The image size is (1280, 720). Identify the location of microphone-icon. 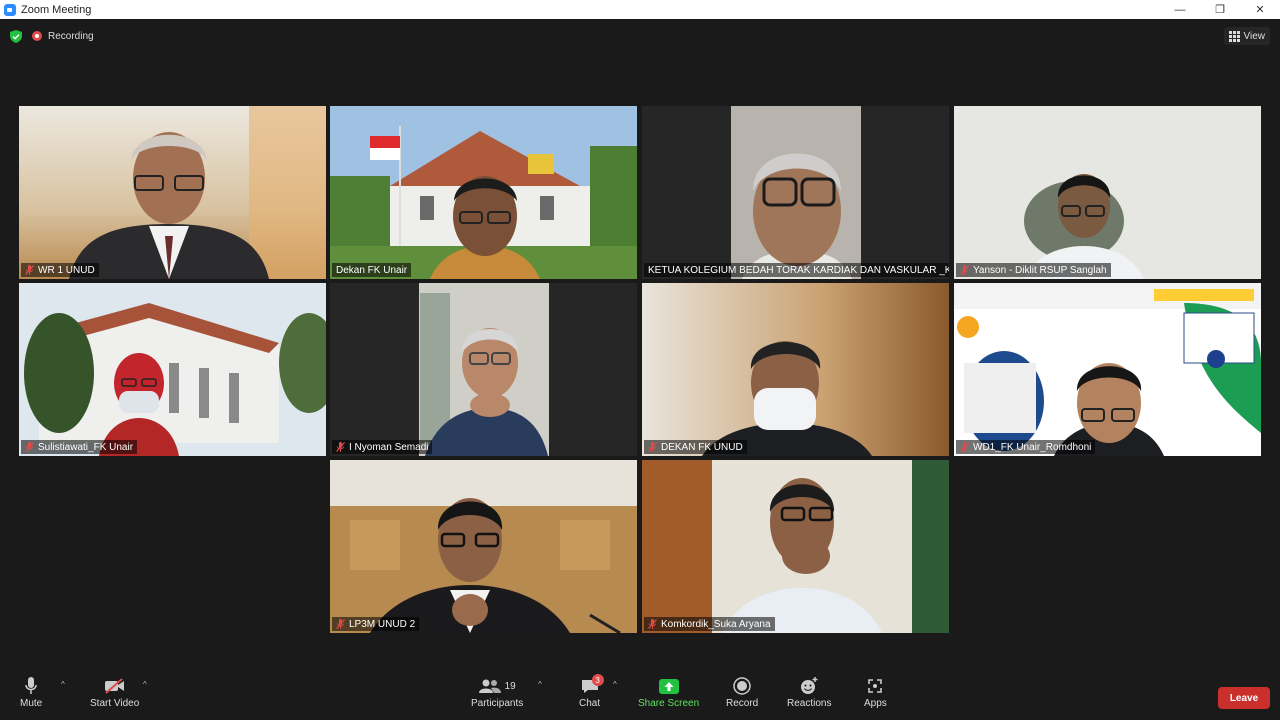
(31, 685).